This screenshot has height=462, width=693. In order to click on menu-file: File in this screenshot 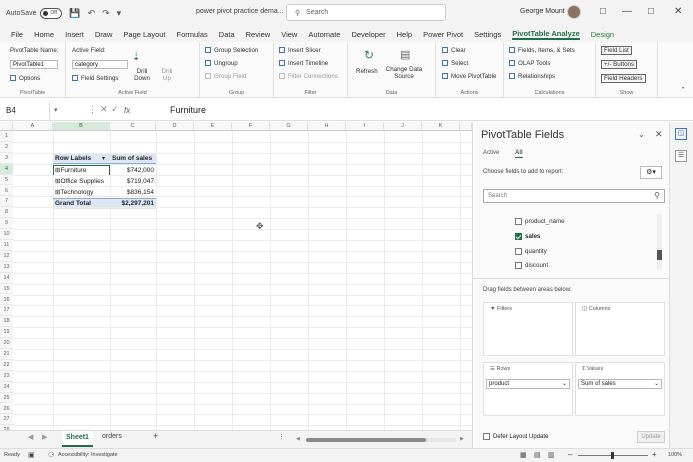, I will do `click(17, 34)`.